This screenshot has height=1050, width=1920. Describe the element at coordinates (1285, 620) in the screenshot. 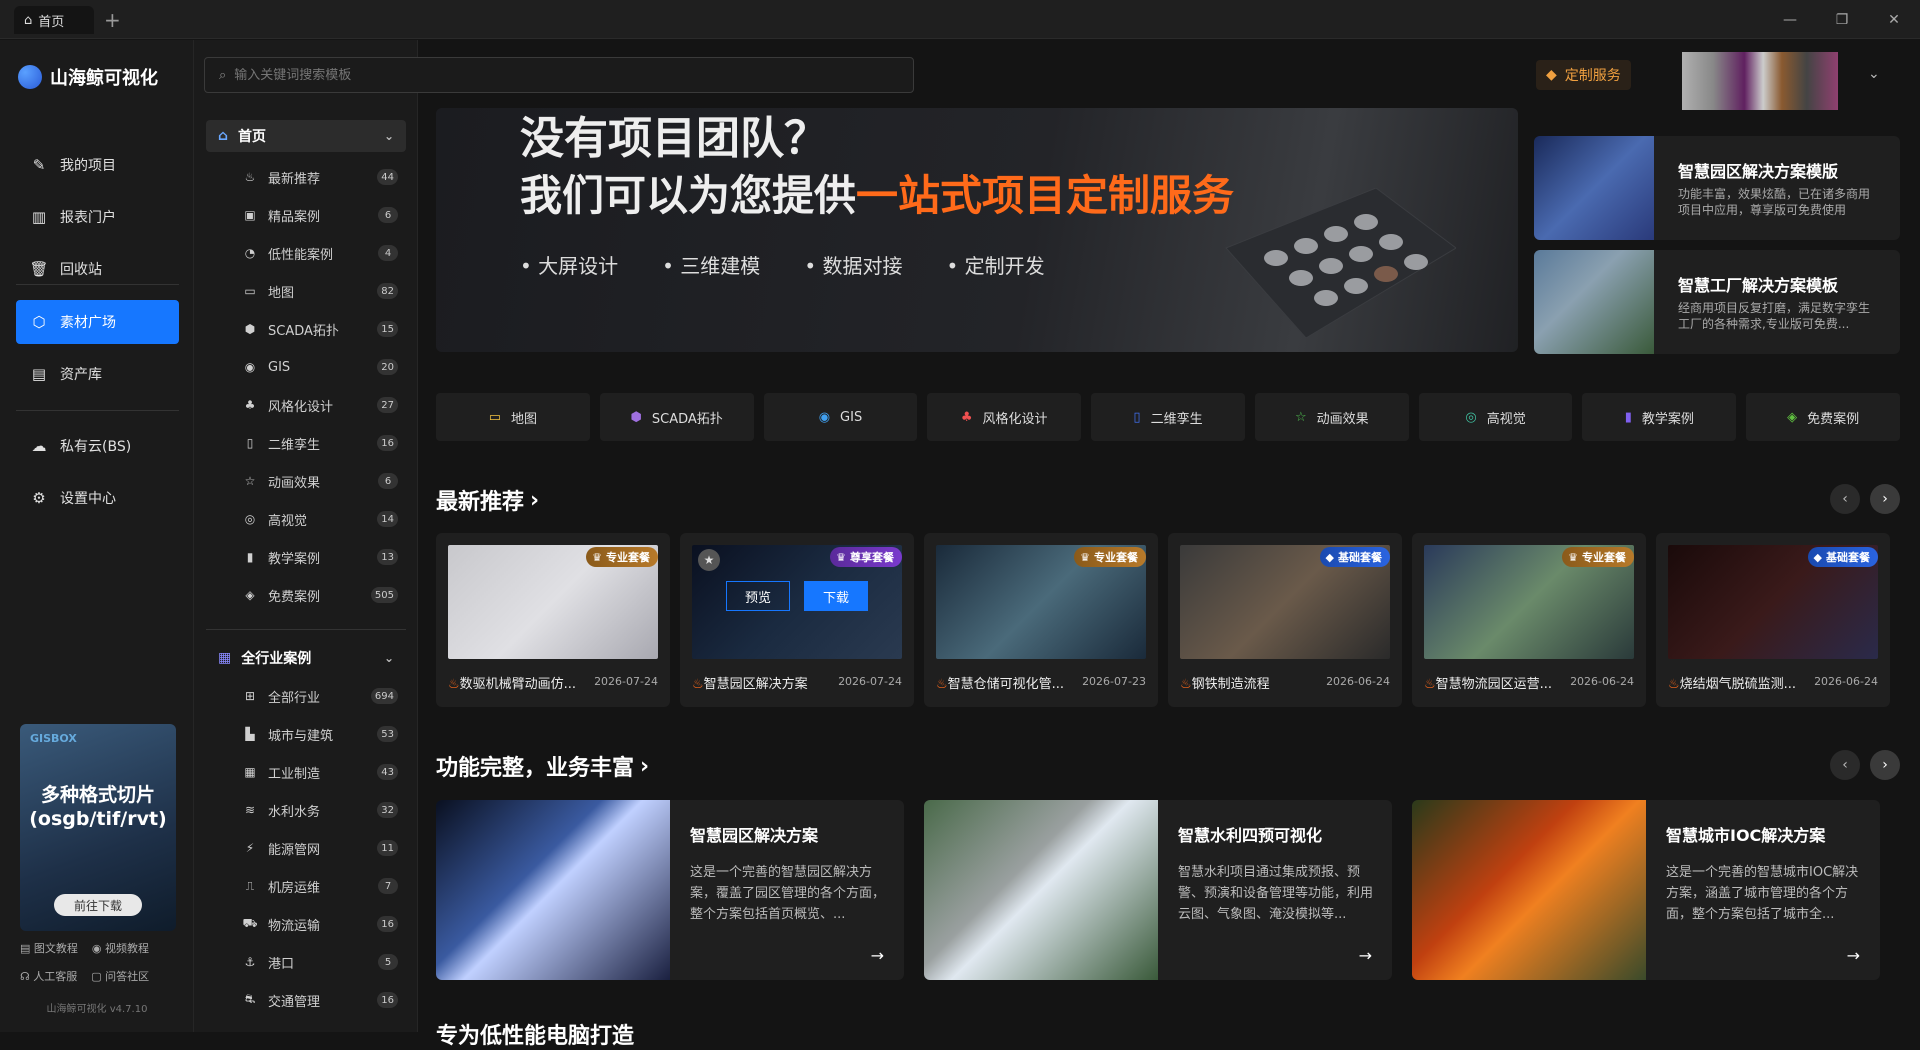

I see `template-card: ◆ 基础套餐 ♨钢铁制造流程 2026-06-24` at that location.